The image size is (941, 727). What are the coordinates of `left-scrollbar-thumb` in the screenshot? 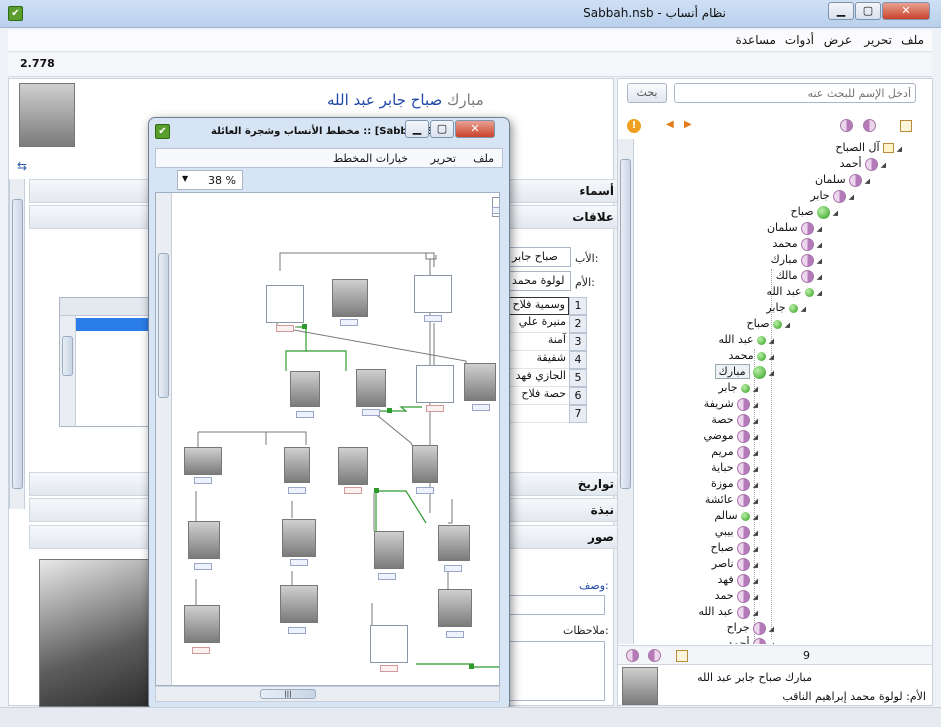 It's located at (17, 344).